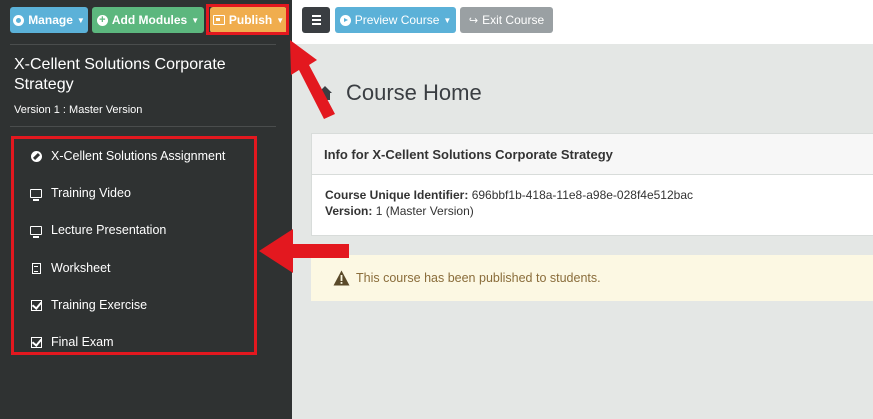  What do you see at coordinates (99, 305) in the screenshot?
I see `sidebar-item-label: Training Exercise` at bounding box center [99, 305].